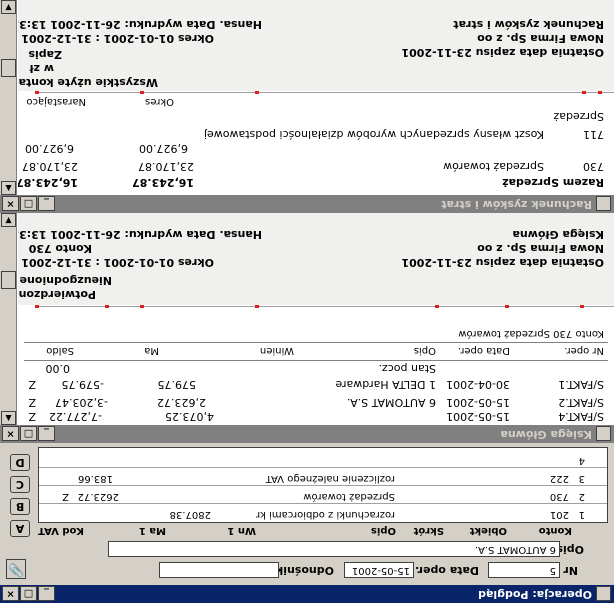 This screenshot has height=603, width=614. Describe the element at coordinates (20, 528) in the screenshot. I see `tab-a: A` at that location.